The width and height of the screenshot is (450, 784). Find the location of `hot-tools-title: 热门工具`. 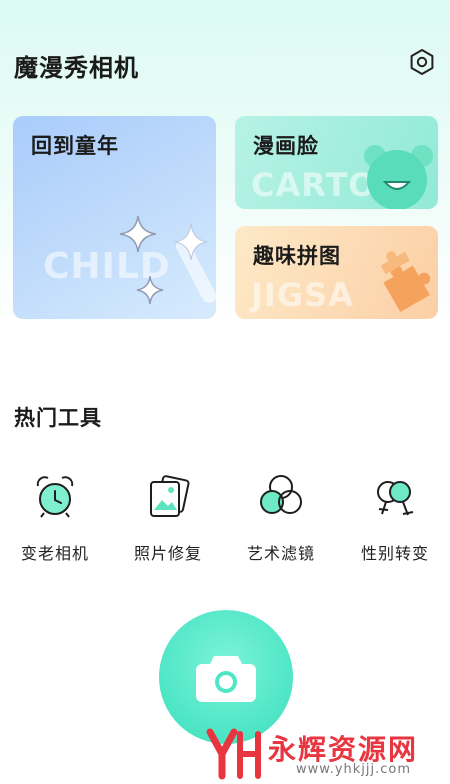

hot-tools-title: 热门工具 is located at coordinates (58, 418).